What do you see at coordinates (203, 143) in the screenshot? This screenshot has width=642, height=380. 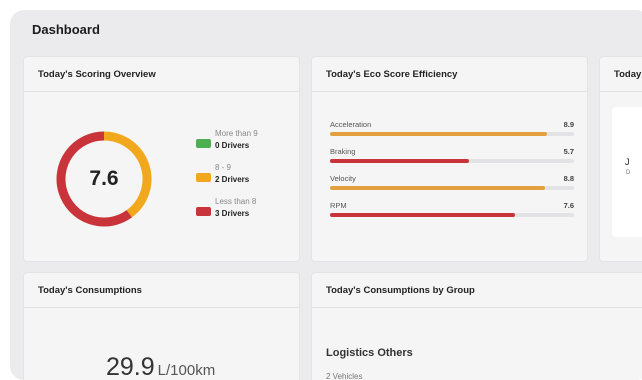 I see `legend-swatch-green` at bounding box center [203, 143].